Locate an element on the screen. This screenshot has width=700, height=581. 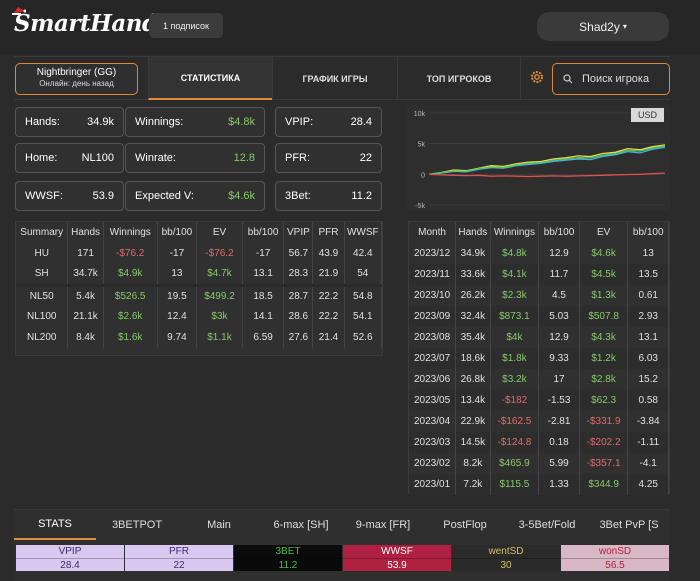
table-cell: -2.81 is located at coordinates (559, 421).